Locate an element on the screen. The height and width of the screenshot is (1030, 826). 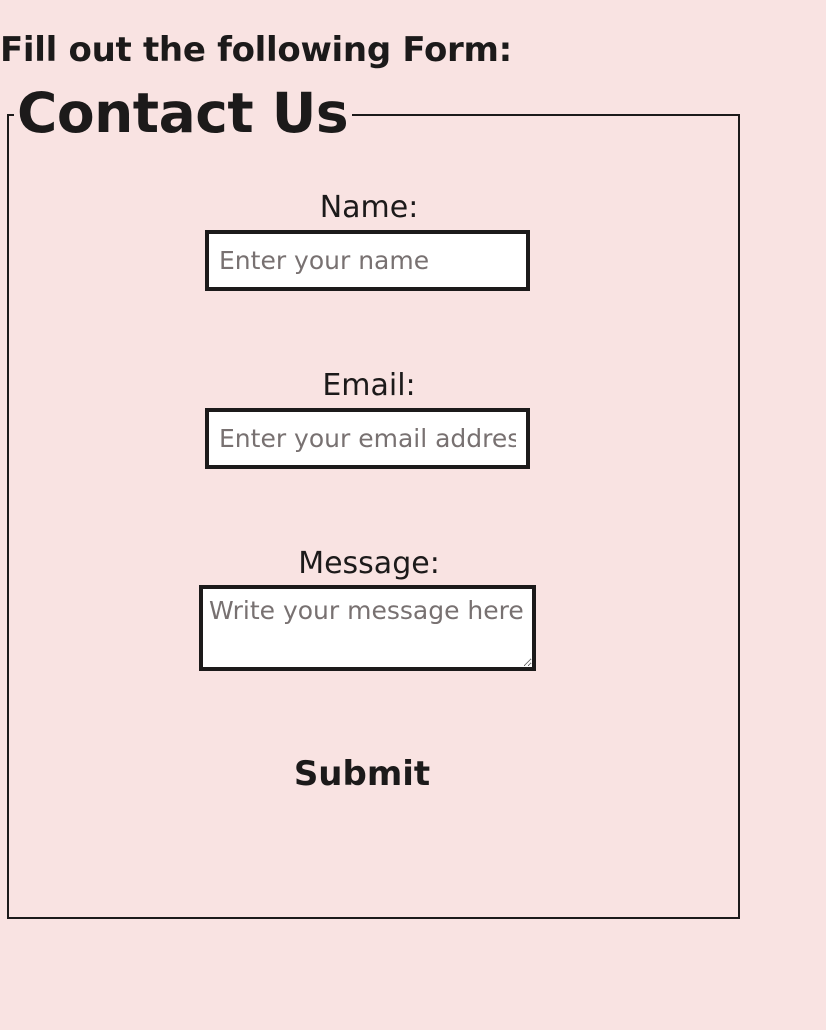
email-input is located at coordinates (367, 438).